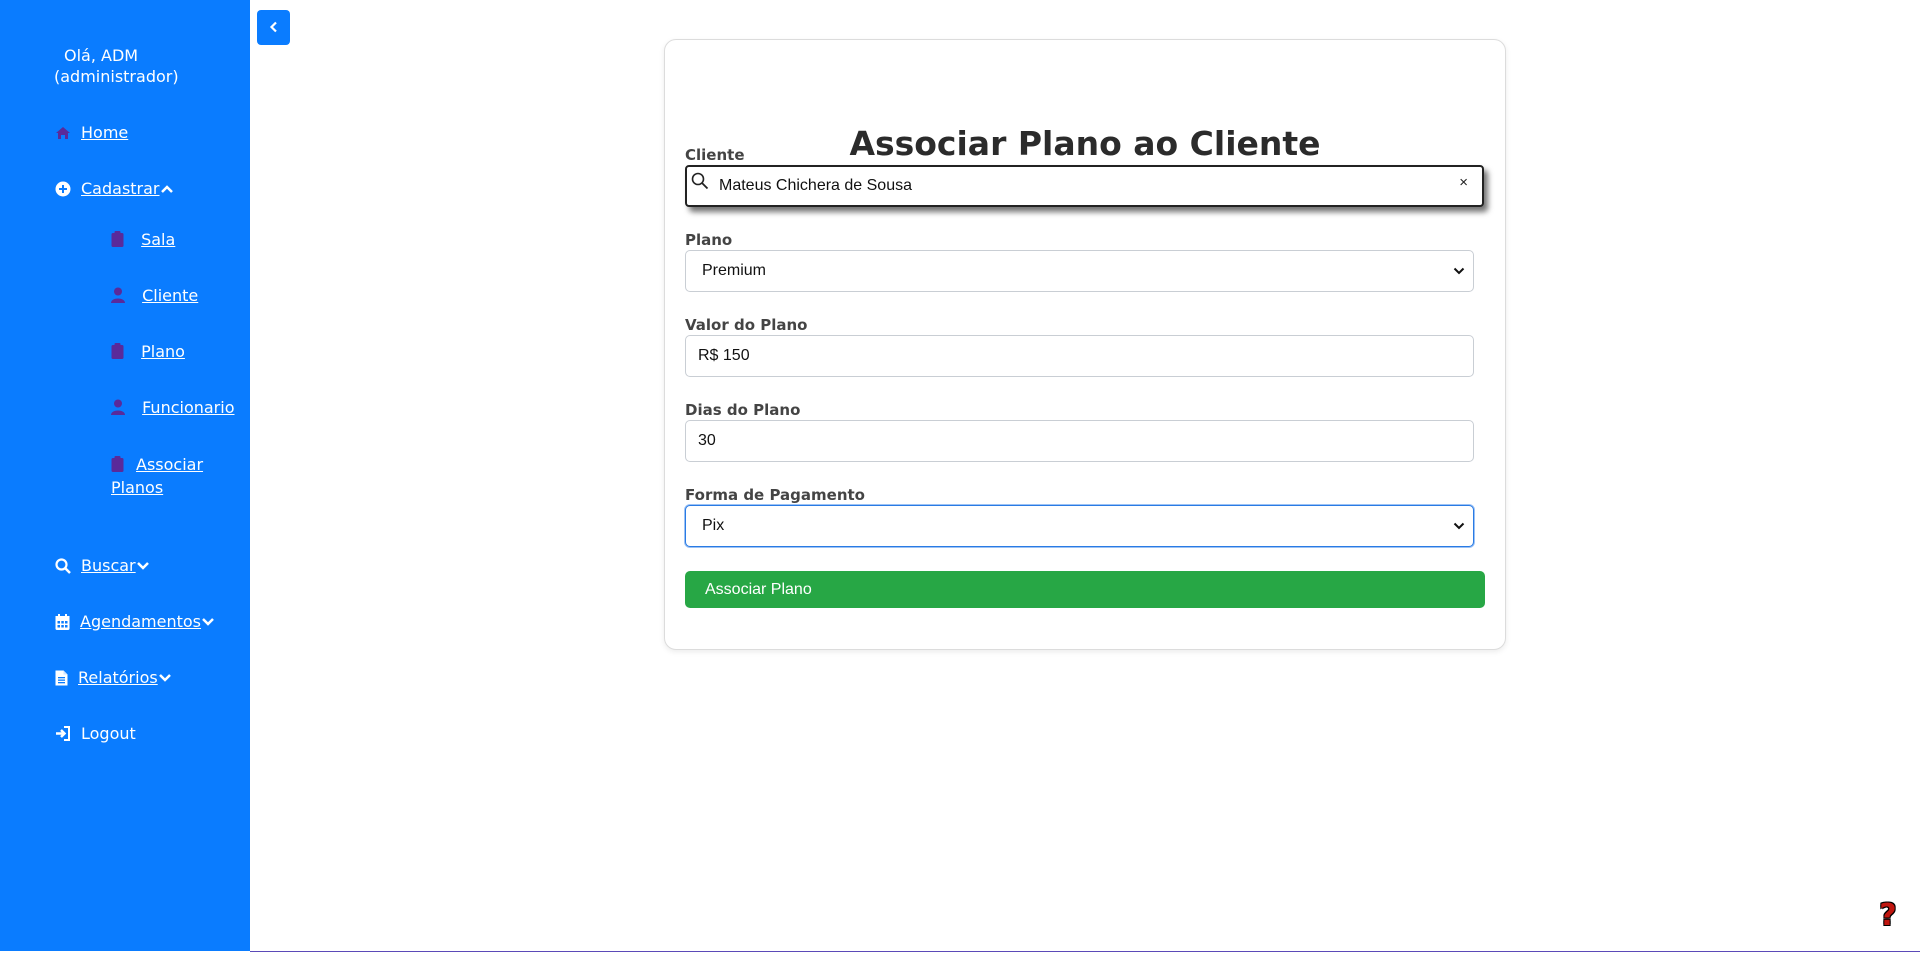 The image size is (1920, 970). I want to click on sidebar-subitem-plano: Plano, so click(148, 352).